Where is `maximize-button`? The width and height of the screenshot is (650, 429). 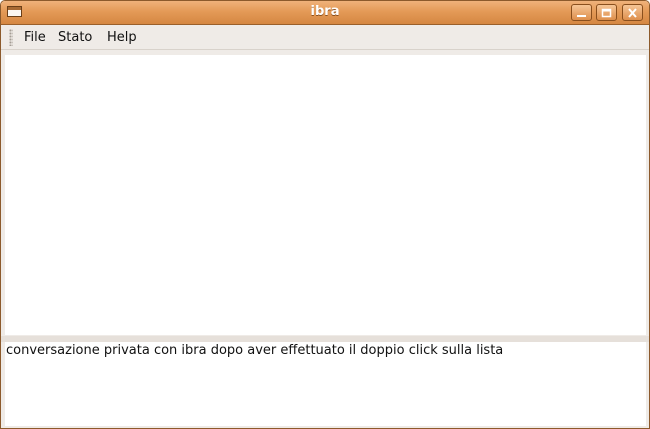 maximize-button is located at coordinates (606, 12).